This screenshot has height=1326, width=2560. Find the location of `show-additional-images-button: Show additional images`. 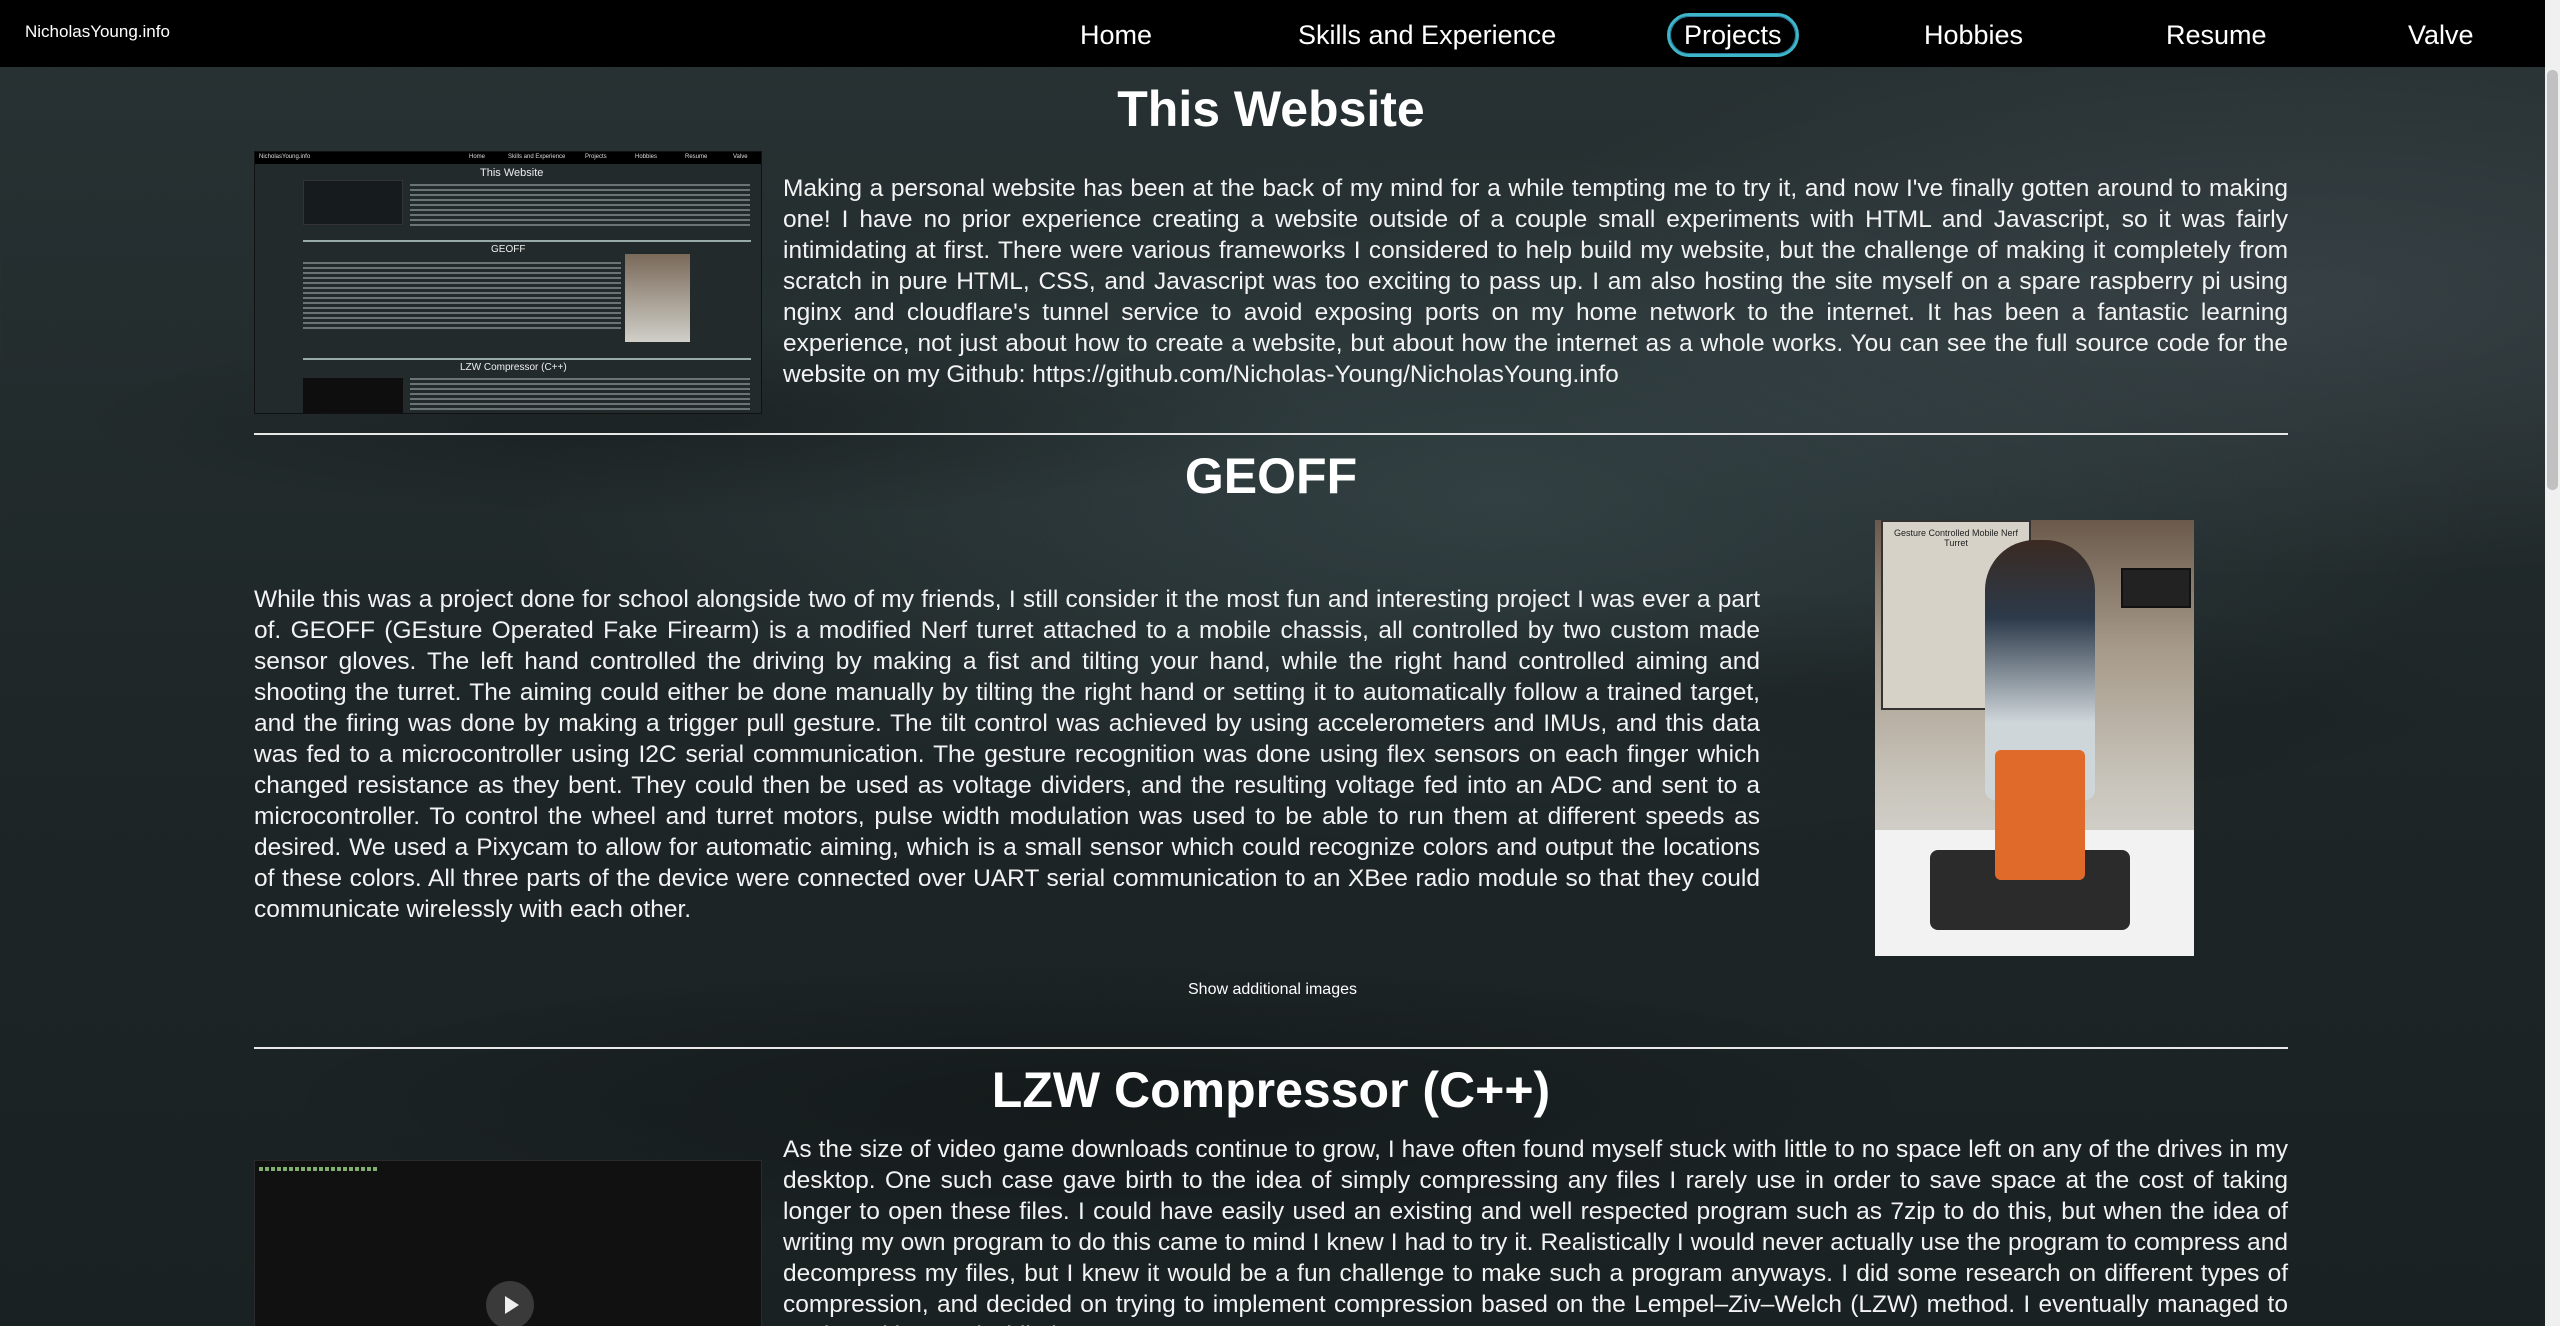

show-additional-images-button: Show additional images is located at coordinates (1272, 990).